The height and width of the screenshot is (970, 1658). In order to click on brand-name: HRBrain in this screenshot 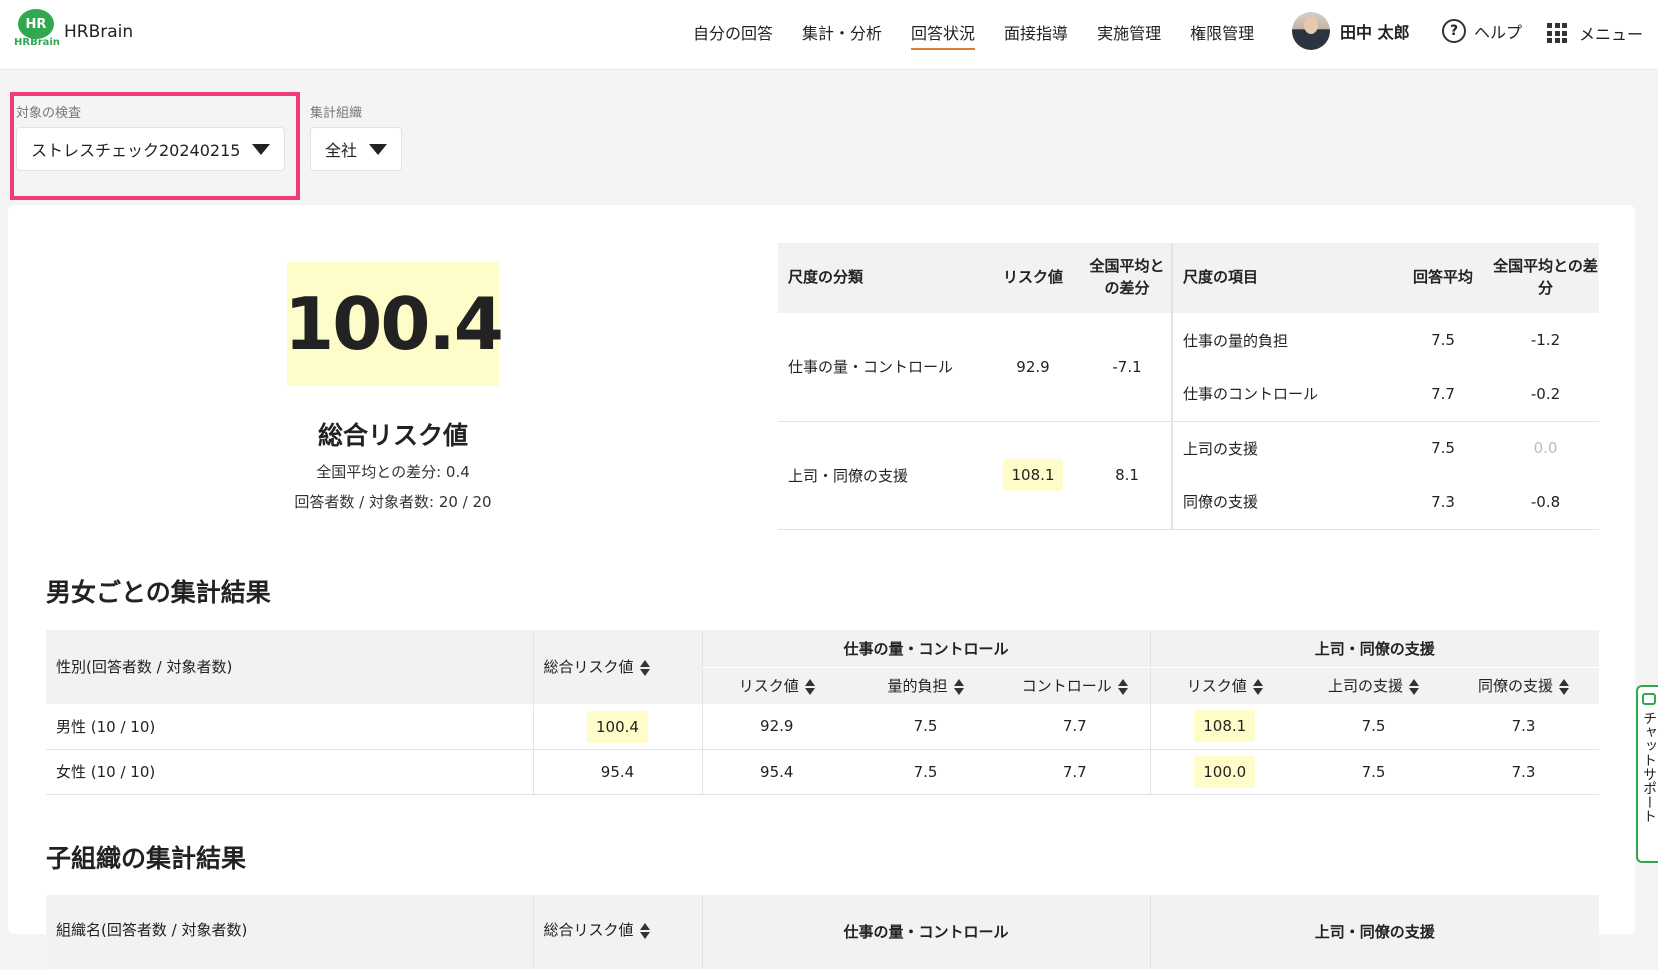, I will do `click(99, 32)`.